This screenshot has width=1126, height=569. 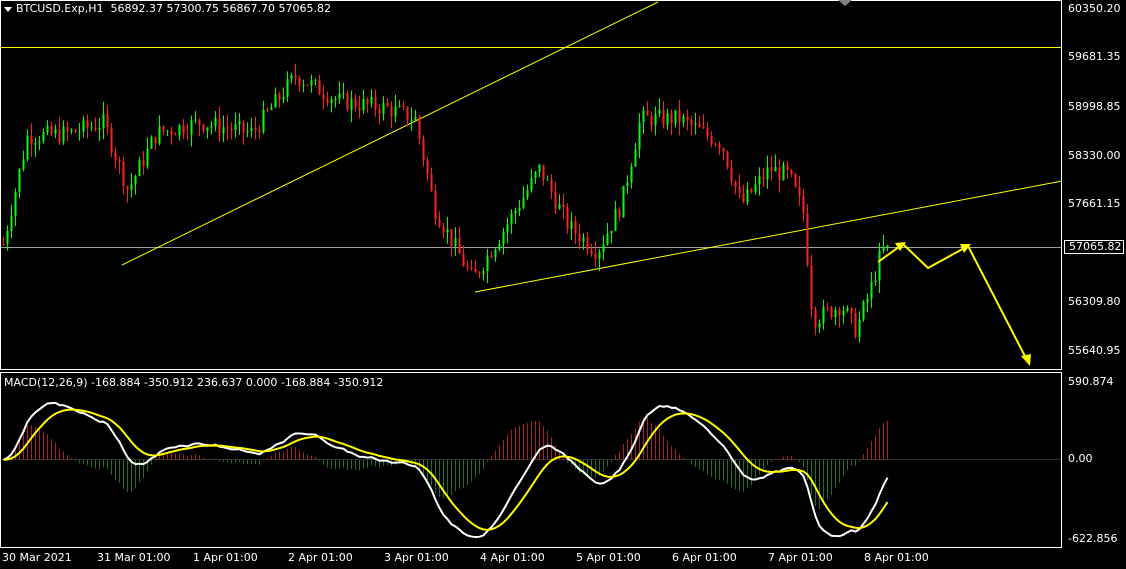 What do you see at coordinates (8, 9) in the screenshot?
I see `dropdown-triangle-icon` at bounding box center [8, 9].